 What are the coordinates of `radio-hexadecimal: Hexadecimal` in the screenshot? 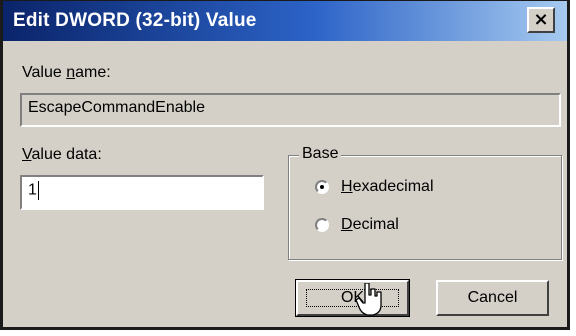 It's located at (374, 187).